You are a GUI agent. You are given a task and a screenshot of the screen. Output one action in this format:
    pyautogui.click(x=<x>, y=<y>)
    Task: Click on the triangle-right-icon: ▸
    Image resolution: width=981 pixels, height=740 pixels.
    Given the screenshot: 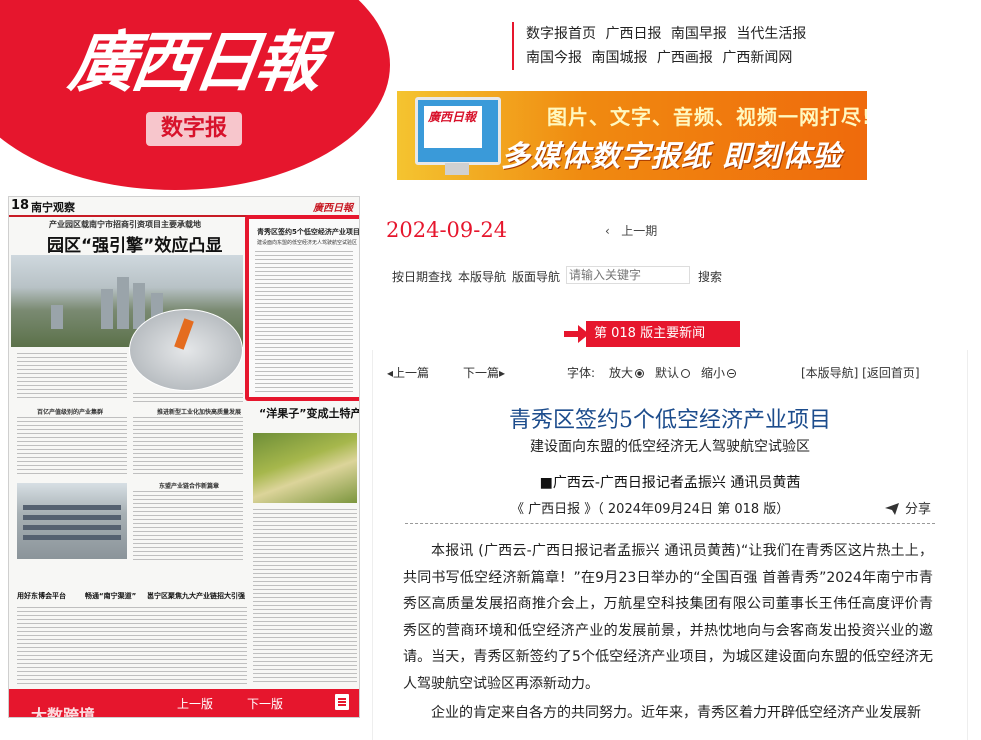 What is the action you would take?
    pyautogui.click(x=502, y=373)
    